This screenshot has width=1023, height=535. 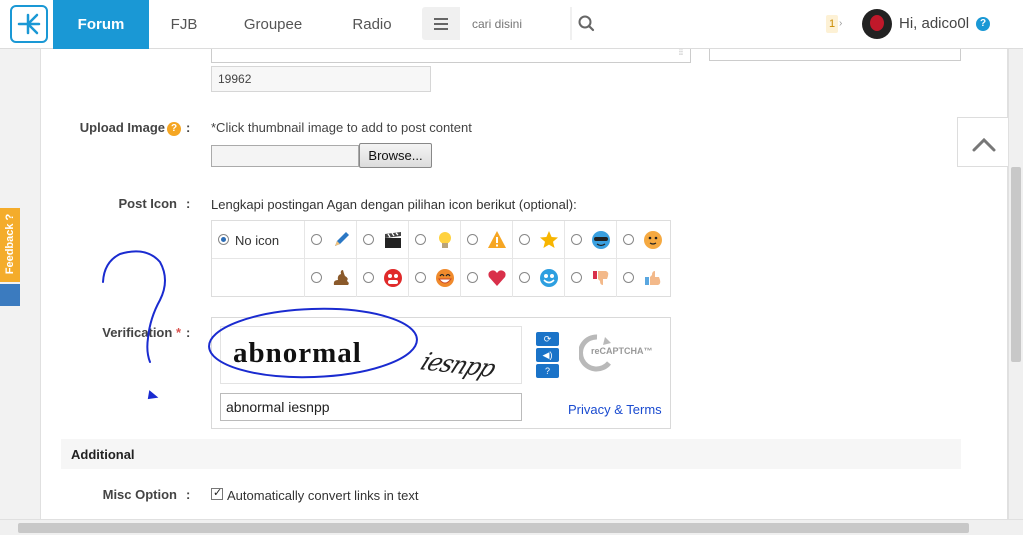 I want to click on search-area, so click(x=512, y=23).